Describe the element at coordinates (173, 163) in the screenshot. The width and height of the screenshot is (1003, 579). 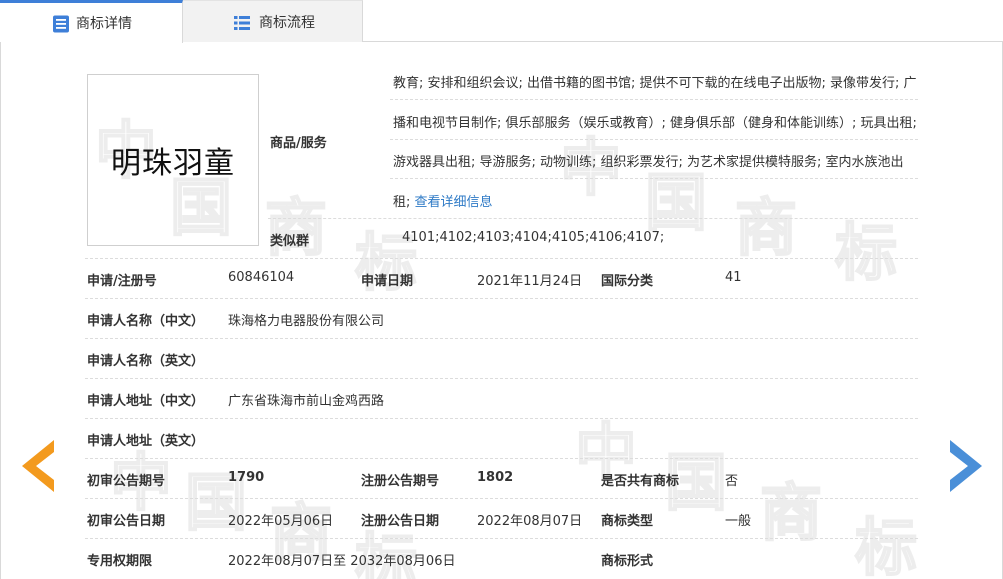
I see `trademark-image-text: 明珠羽童` at that location.